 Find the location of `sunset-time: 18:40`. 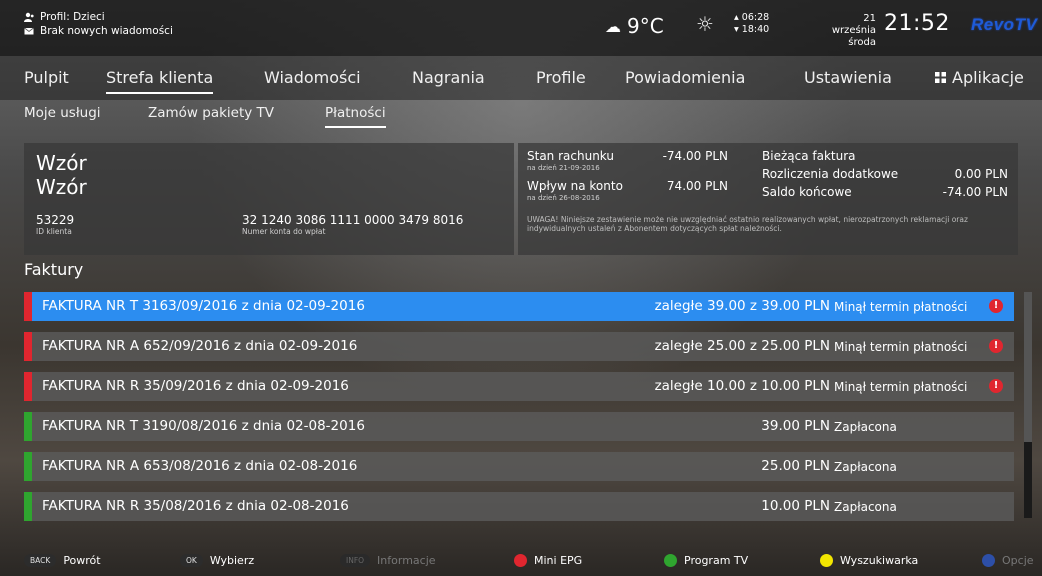

sunset-time: 18:40 is located at coordinates (755, 29).